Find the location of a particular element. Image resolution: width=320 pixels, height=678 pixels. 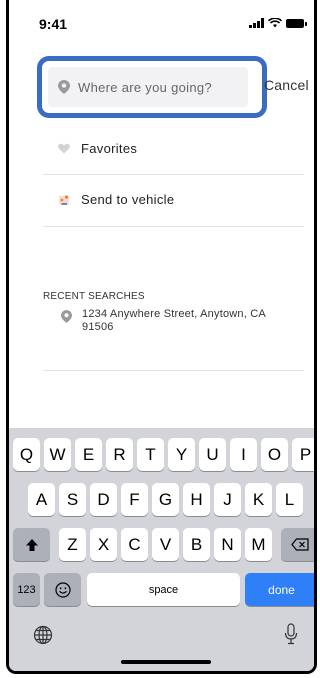

send-to-vehicle-item: Send to vehicle is located at coordinates (115, 199).